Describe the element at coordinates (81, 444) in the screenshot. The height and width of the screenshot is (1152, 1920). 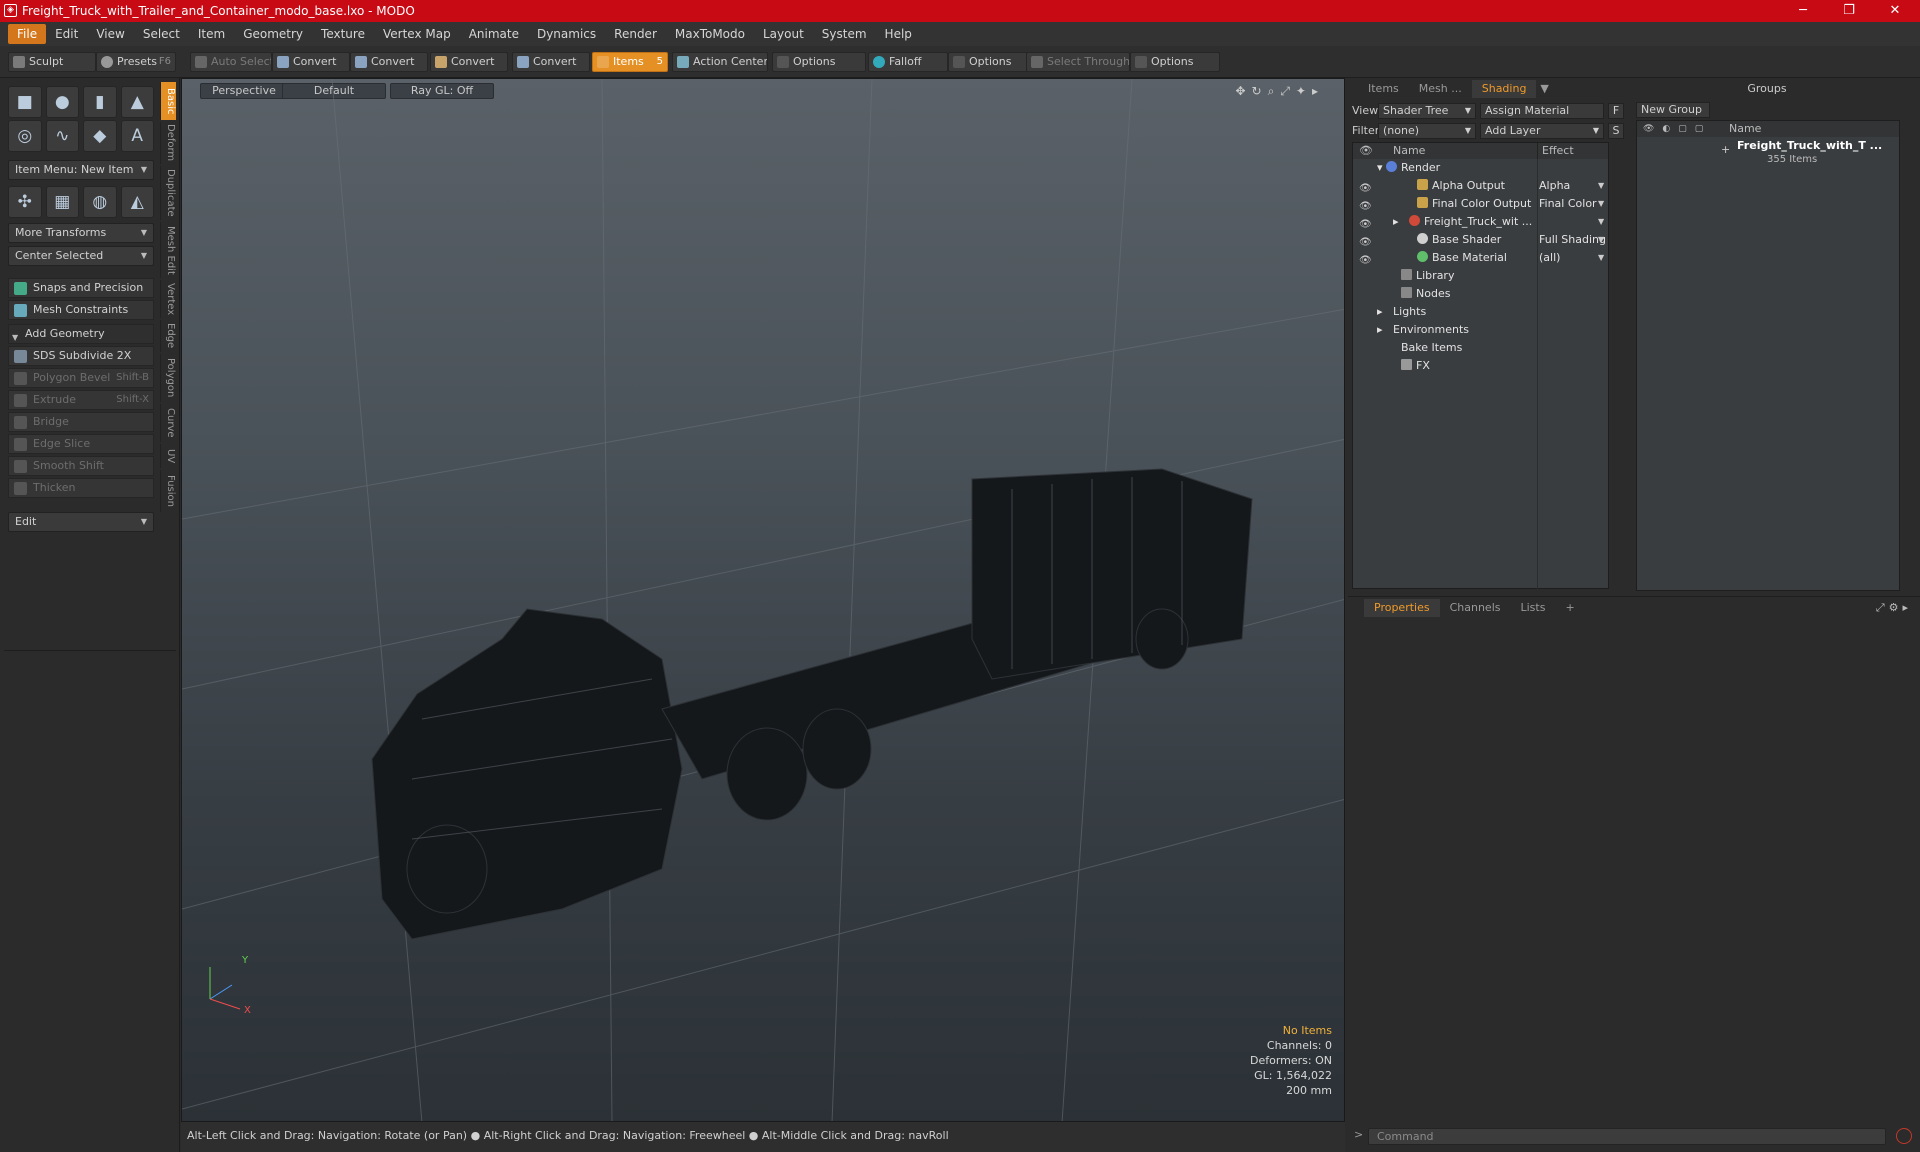
I see `edge-slice-button: Edge Slice` at that location.